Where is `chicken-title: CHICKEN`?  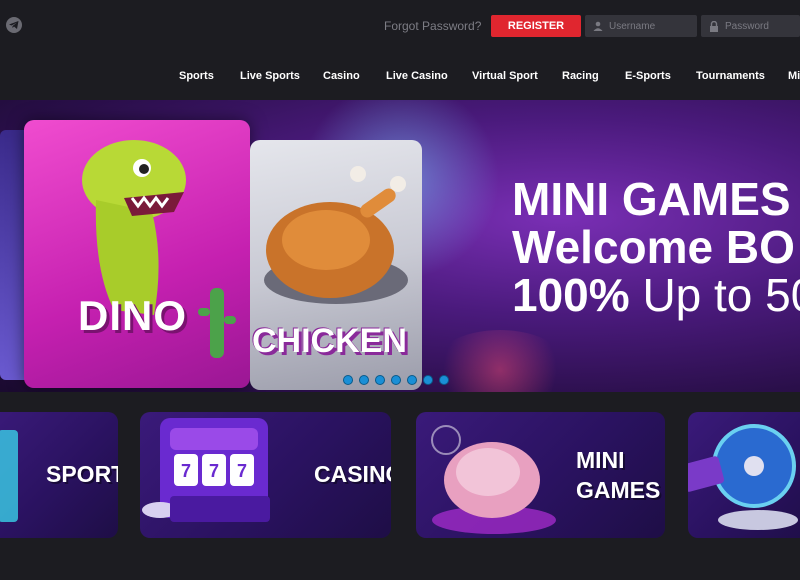 chicken-title: CHICKEN is located at coordinates (329, 341).